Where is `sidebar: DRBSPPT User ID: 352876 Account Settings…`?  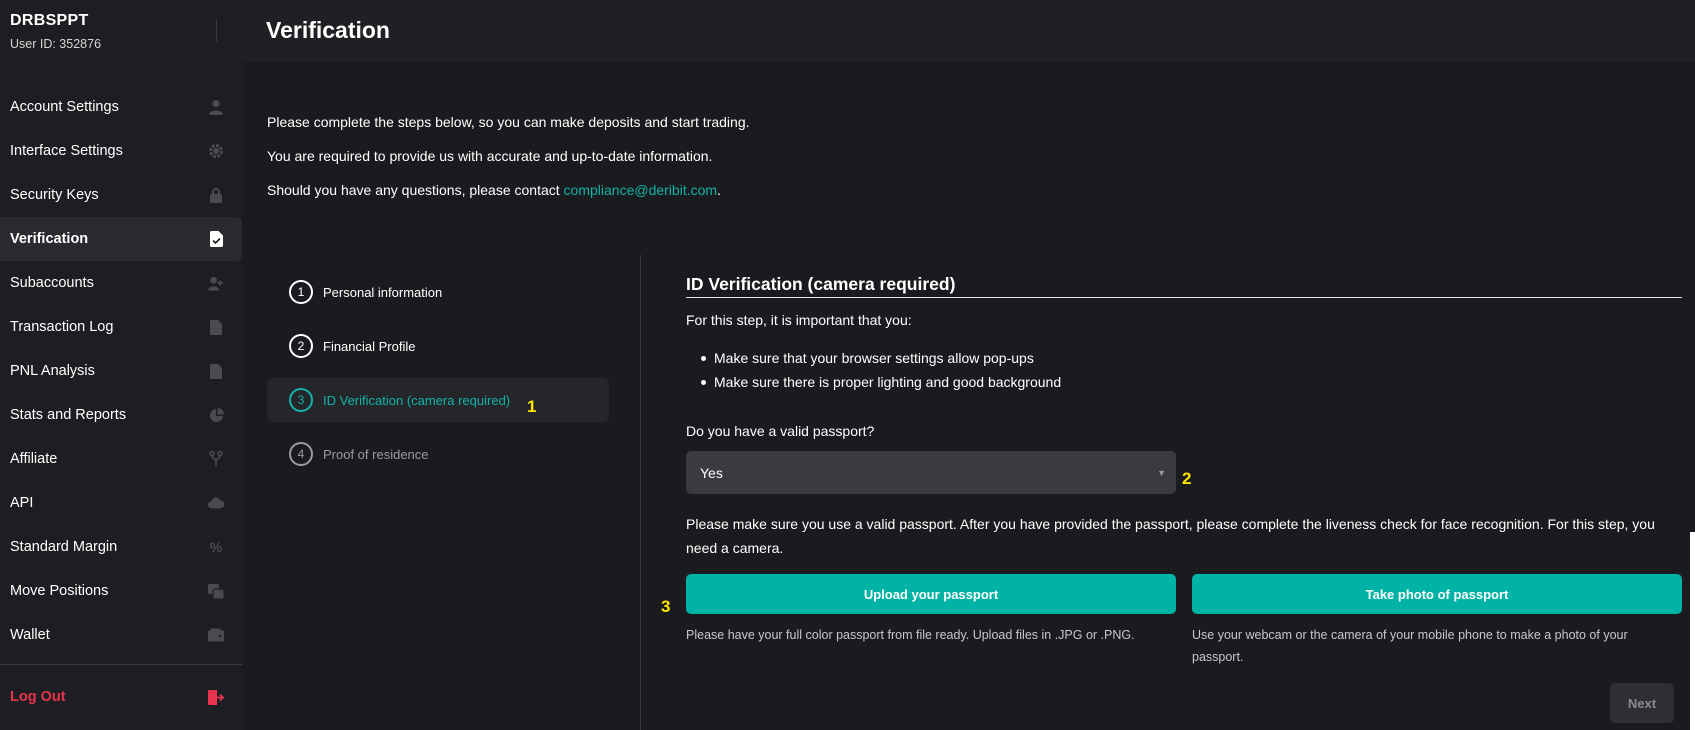 sidebar: DRBSPPT User ID: 352876 Account Settings… is located at coordinates (121, 365).